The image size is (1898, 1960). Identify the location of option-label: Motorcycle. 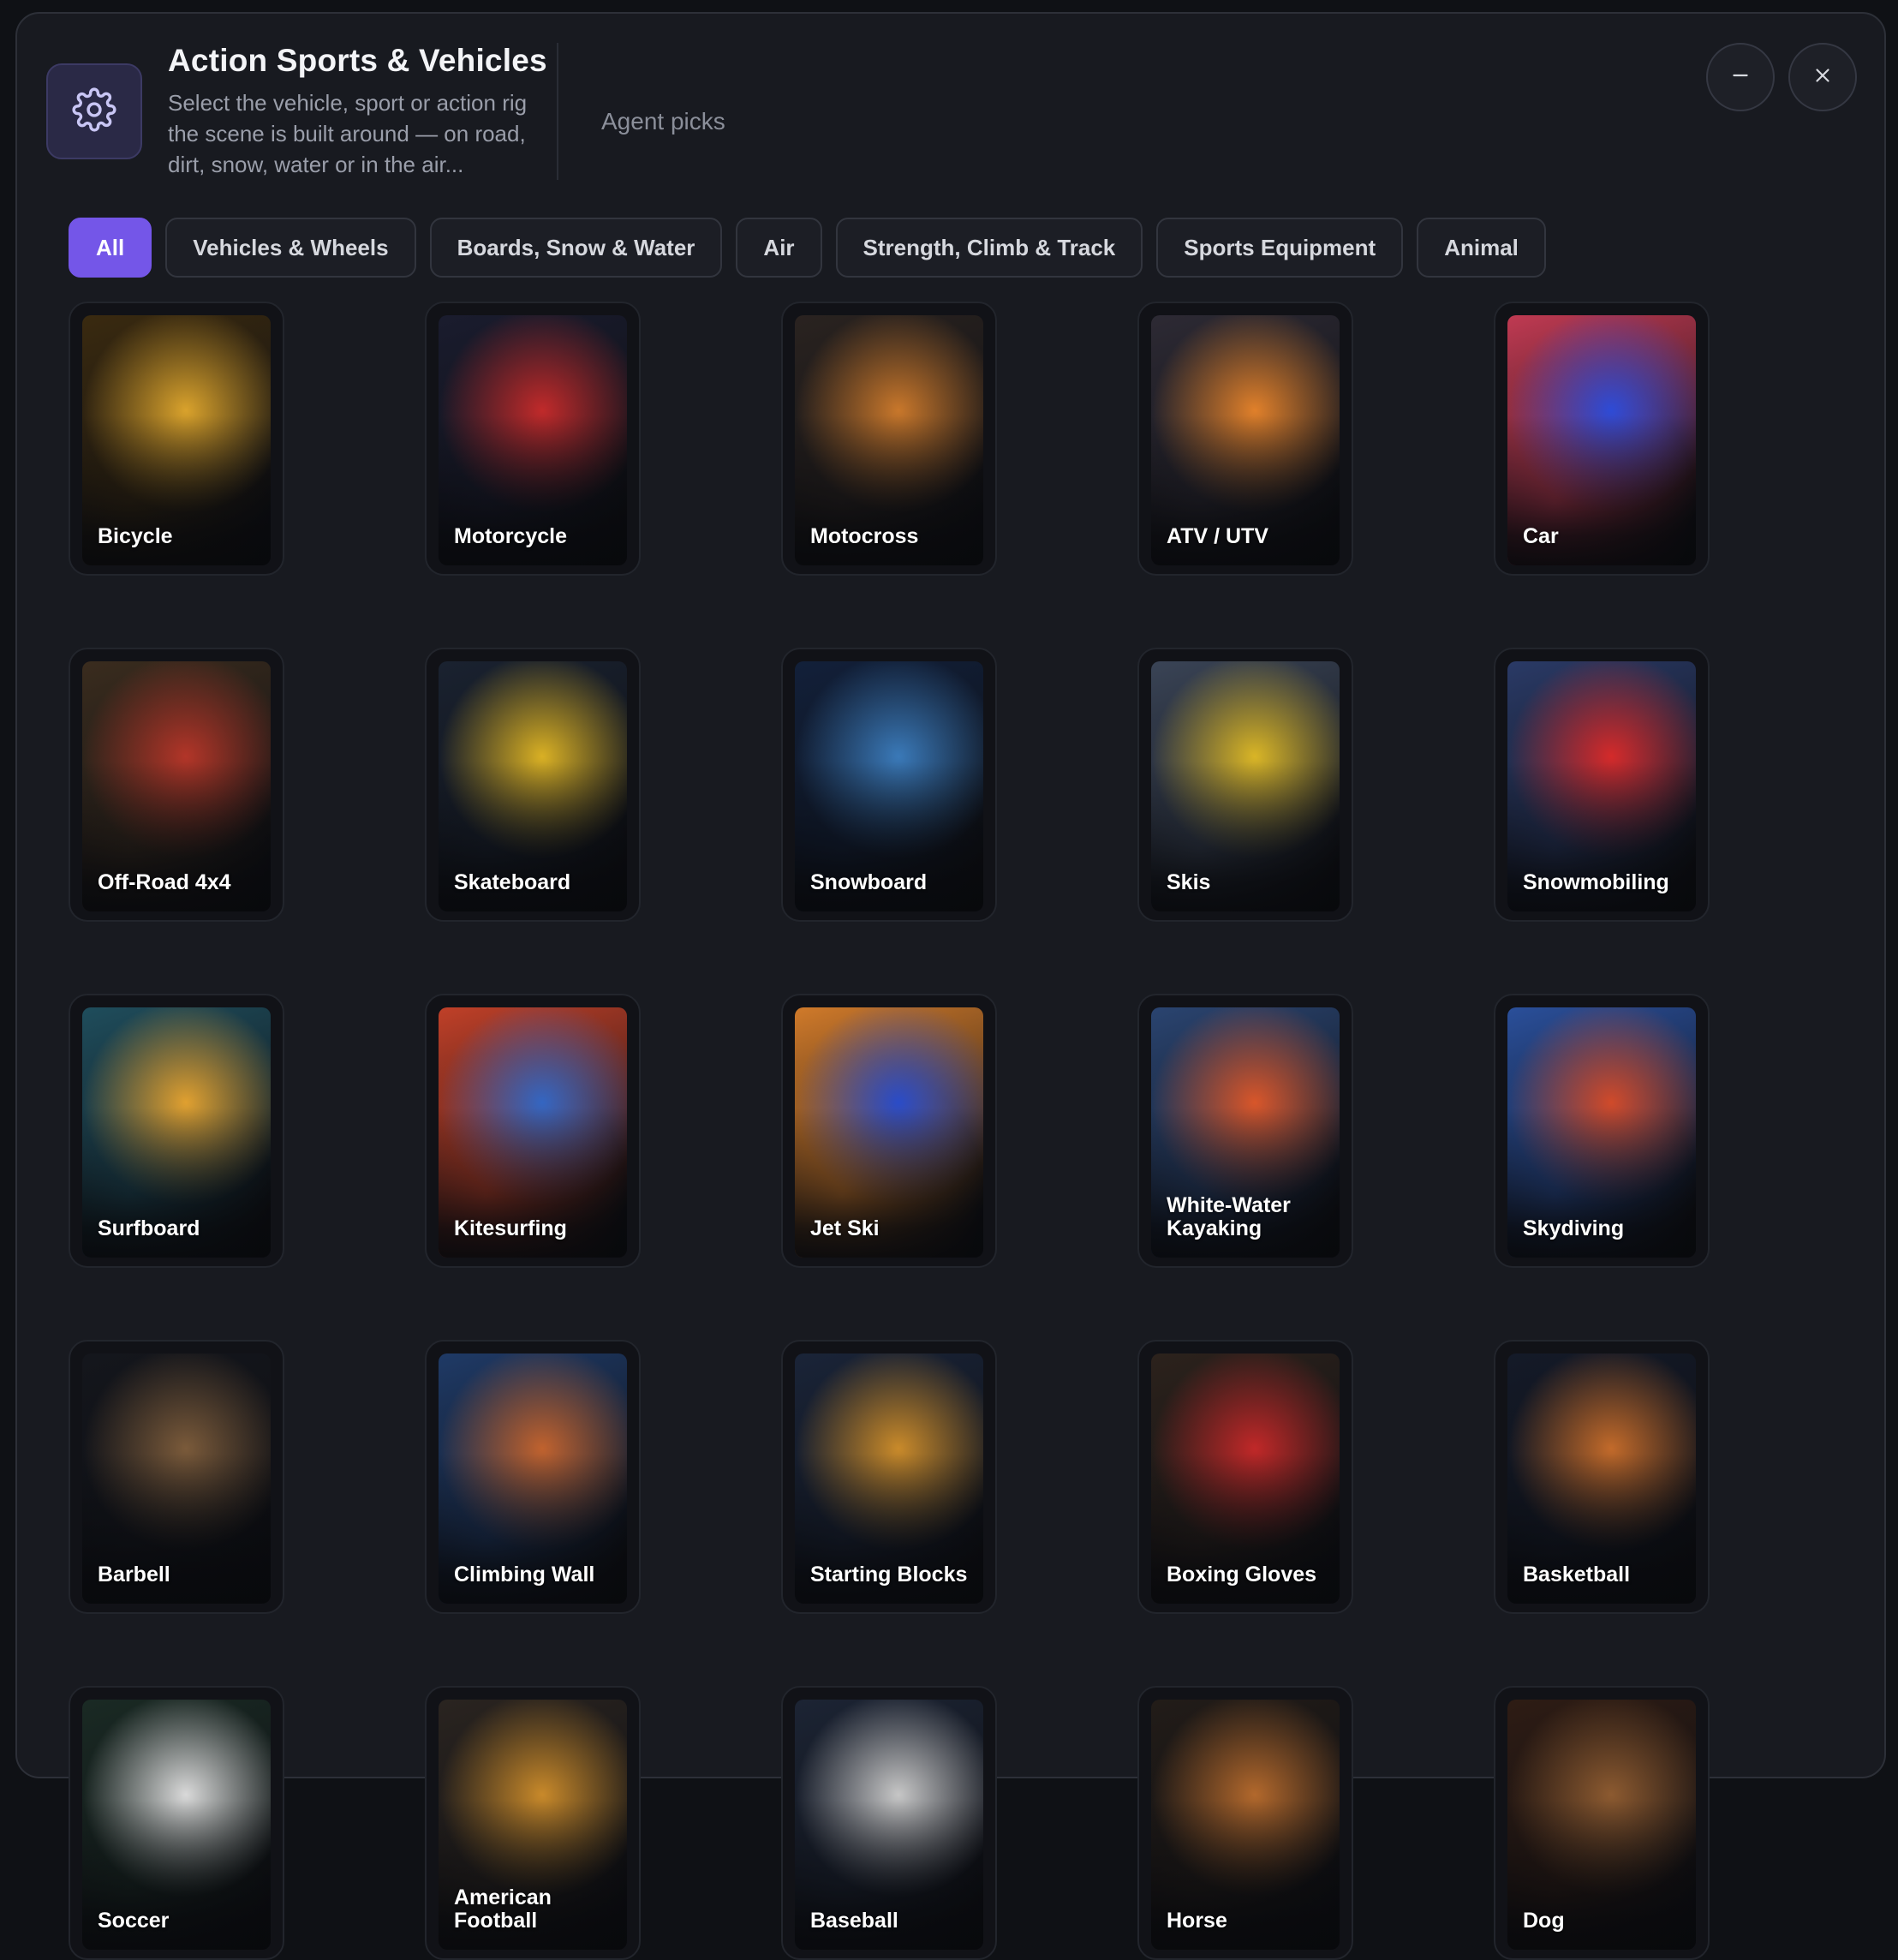
(510, 536).